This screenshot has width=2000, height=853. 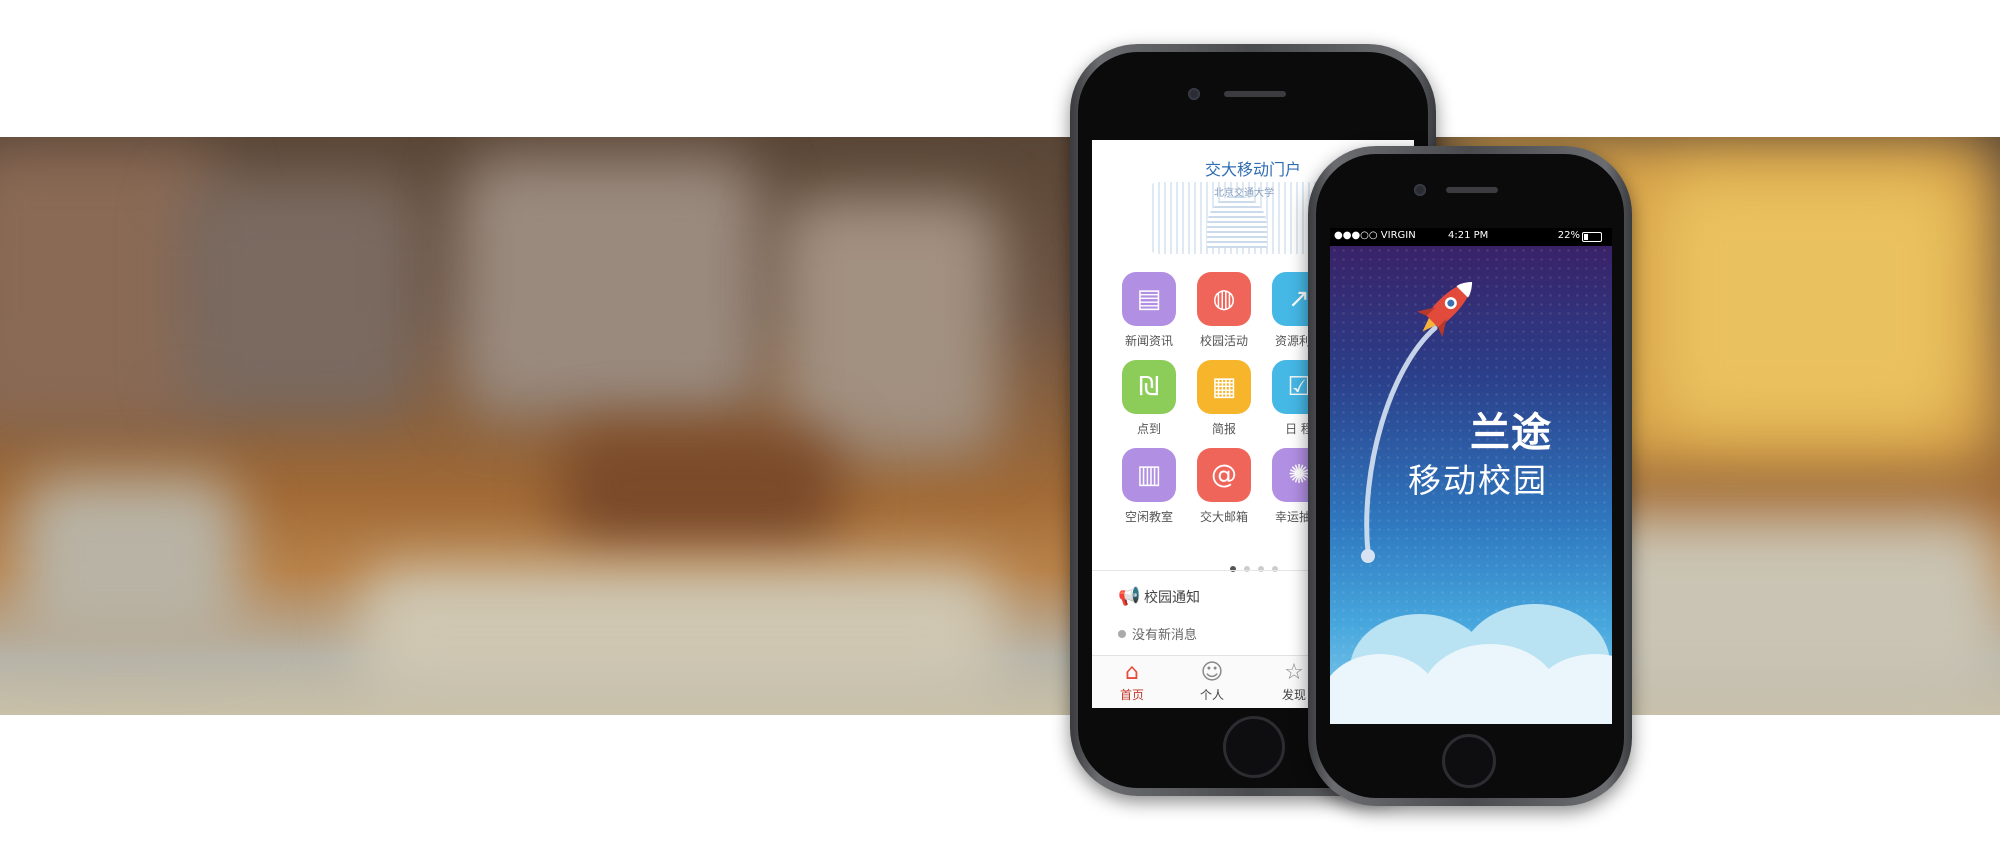 I want to click on splash-screen: ●●●○○ VIRGIN 4:21 PM 22% 兰途 移动校园, so click(x=1471, y=476).